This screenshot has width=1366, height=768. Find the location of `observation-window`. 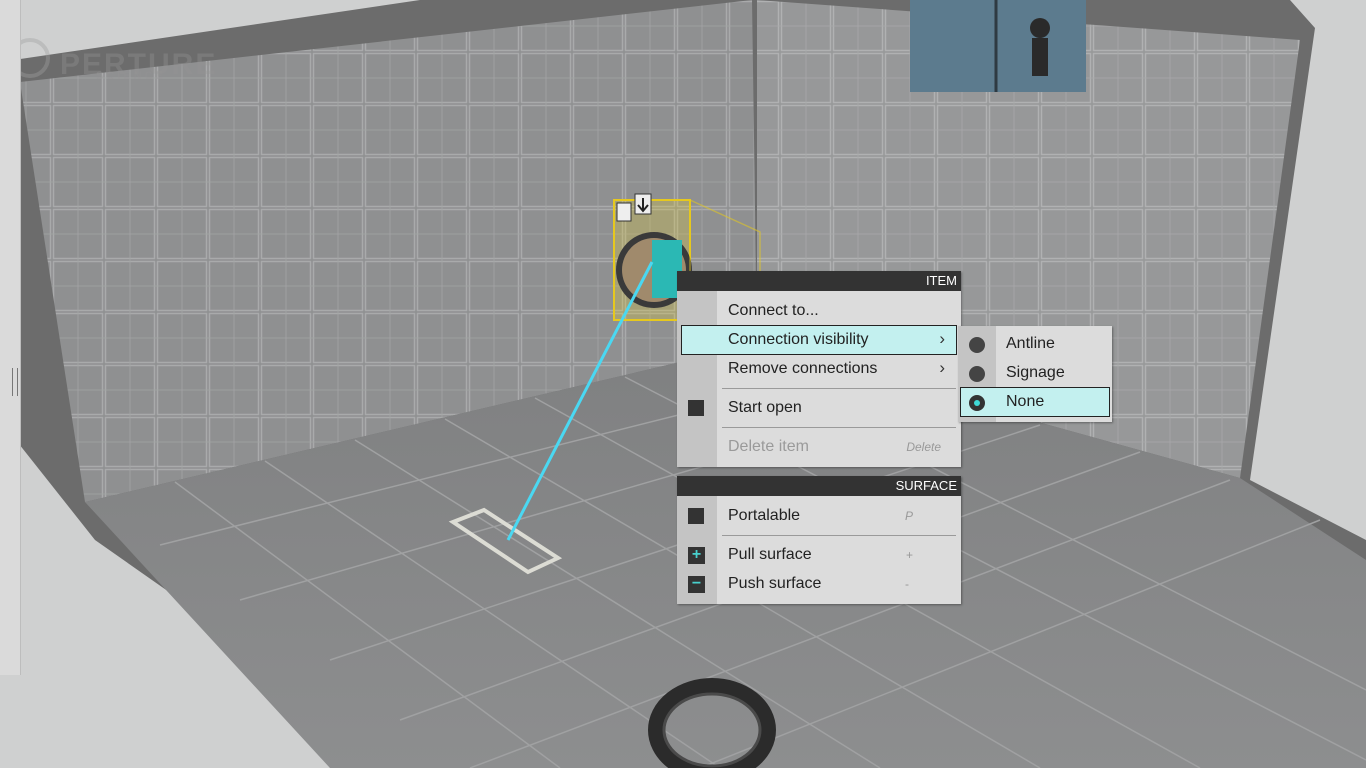

observation-window is located at coordinates (998, 46).